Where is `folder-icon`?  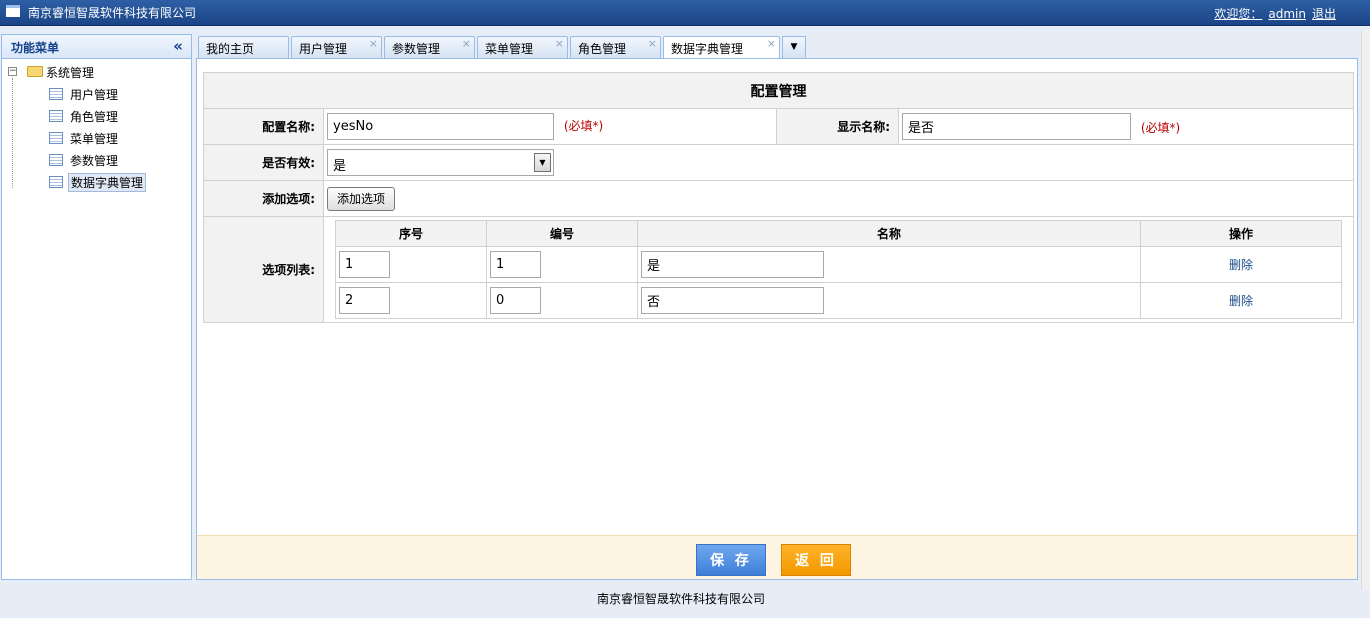 folder-icon is located at coordinates (35, 71).